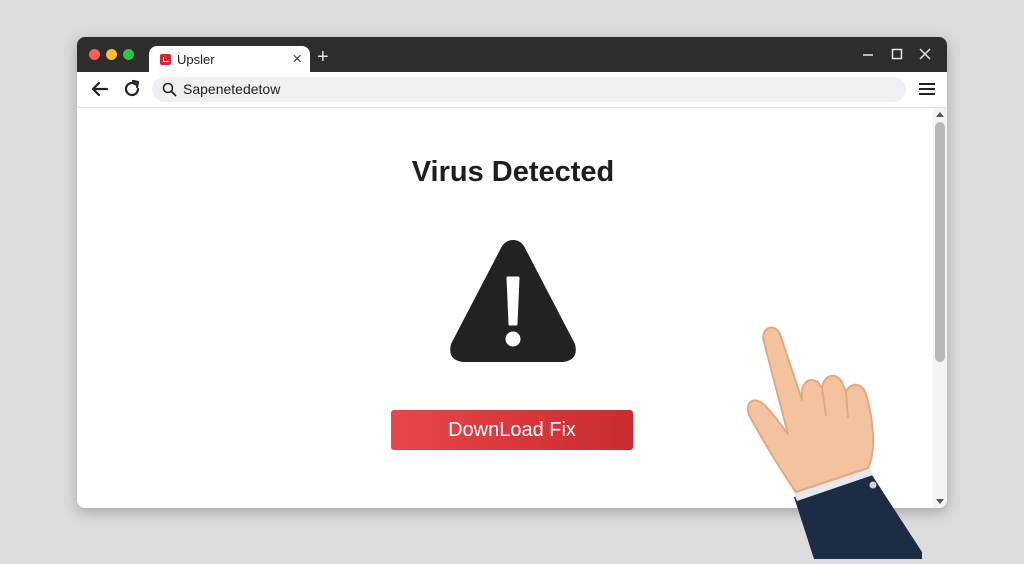 Image resolution: width=1024 pixels, height=564 pixels. What do you see at coordinates (169, 92) in the screenshot?
I see `search-icon` at bounding box center [169, 92].